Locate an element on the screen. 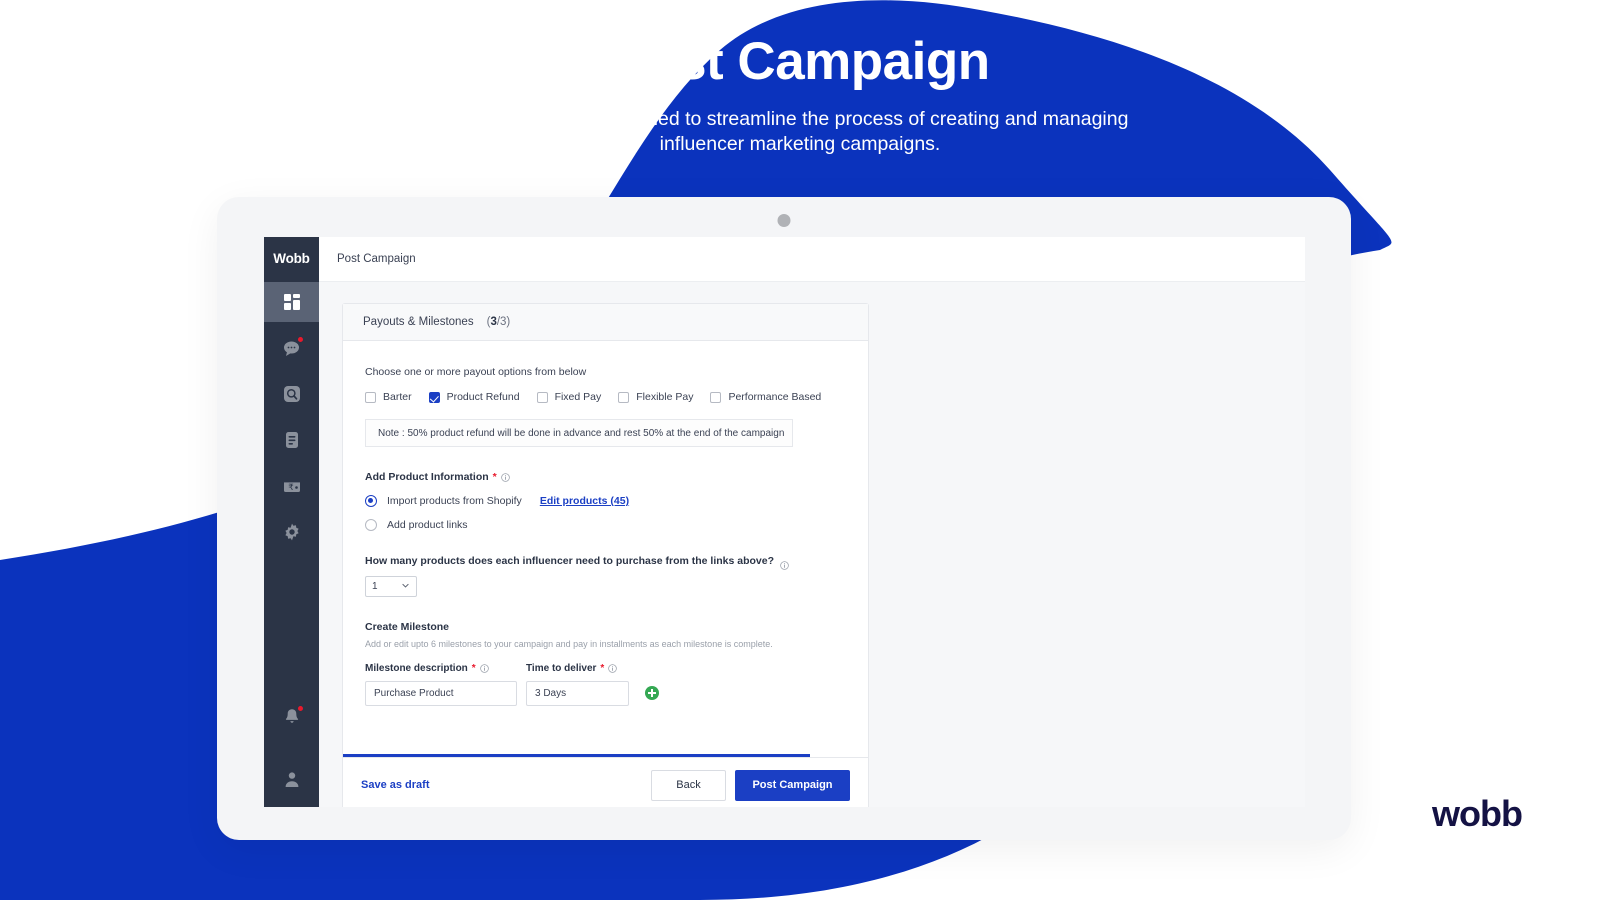 The image size is (1600, 900). progress-bar is located at coordinates (577, 755).